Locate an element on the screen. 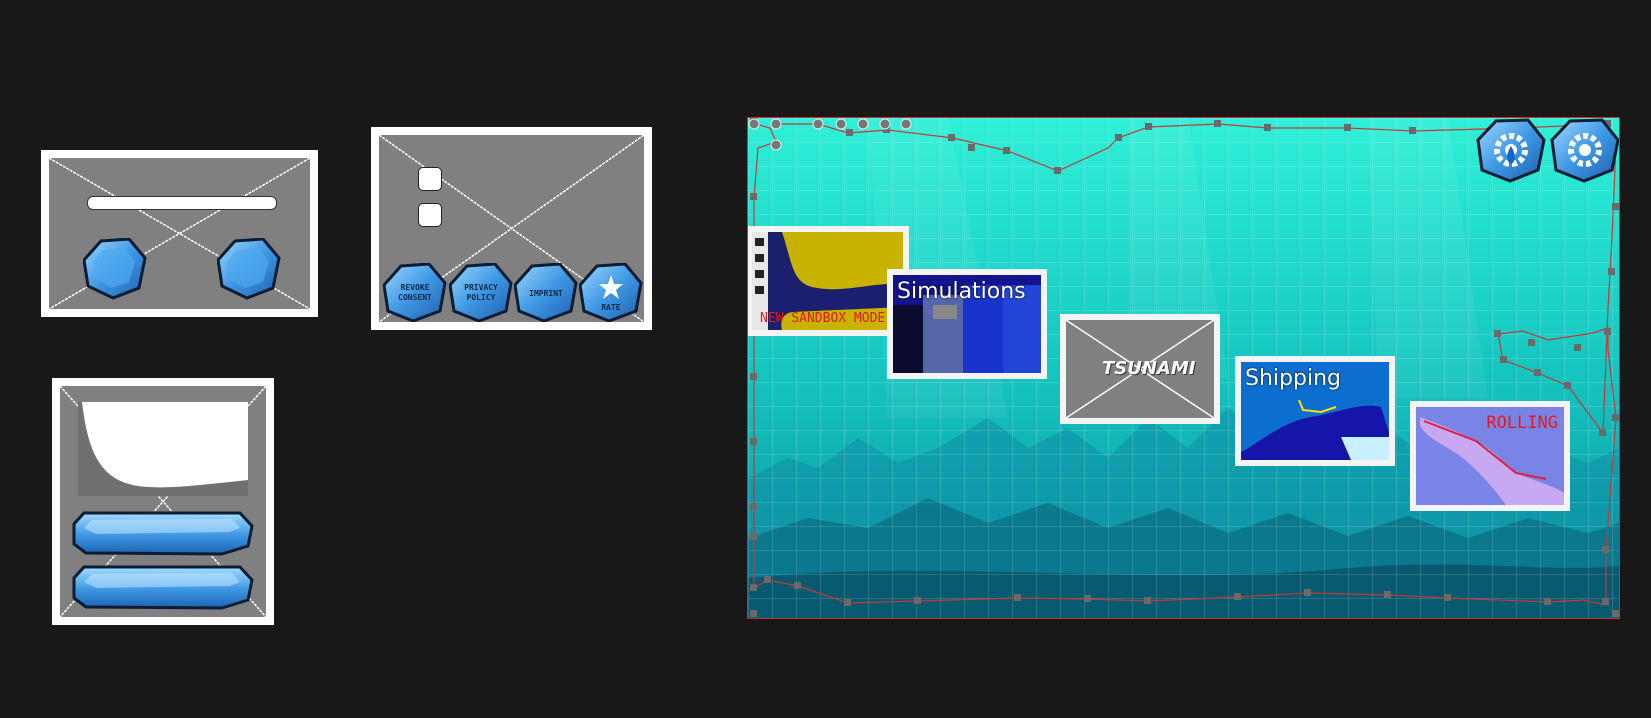  panel-slider-gems-inner is located at coordinates (179, 233).